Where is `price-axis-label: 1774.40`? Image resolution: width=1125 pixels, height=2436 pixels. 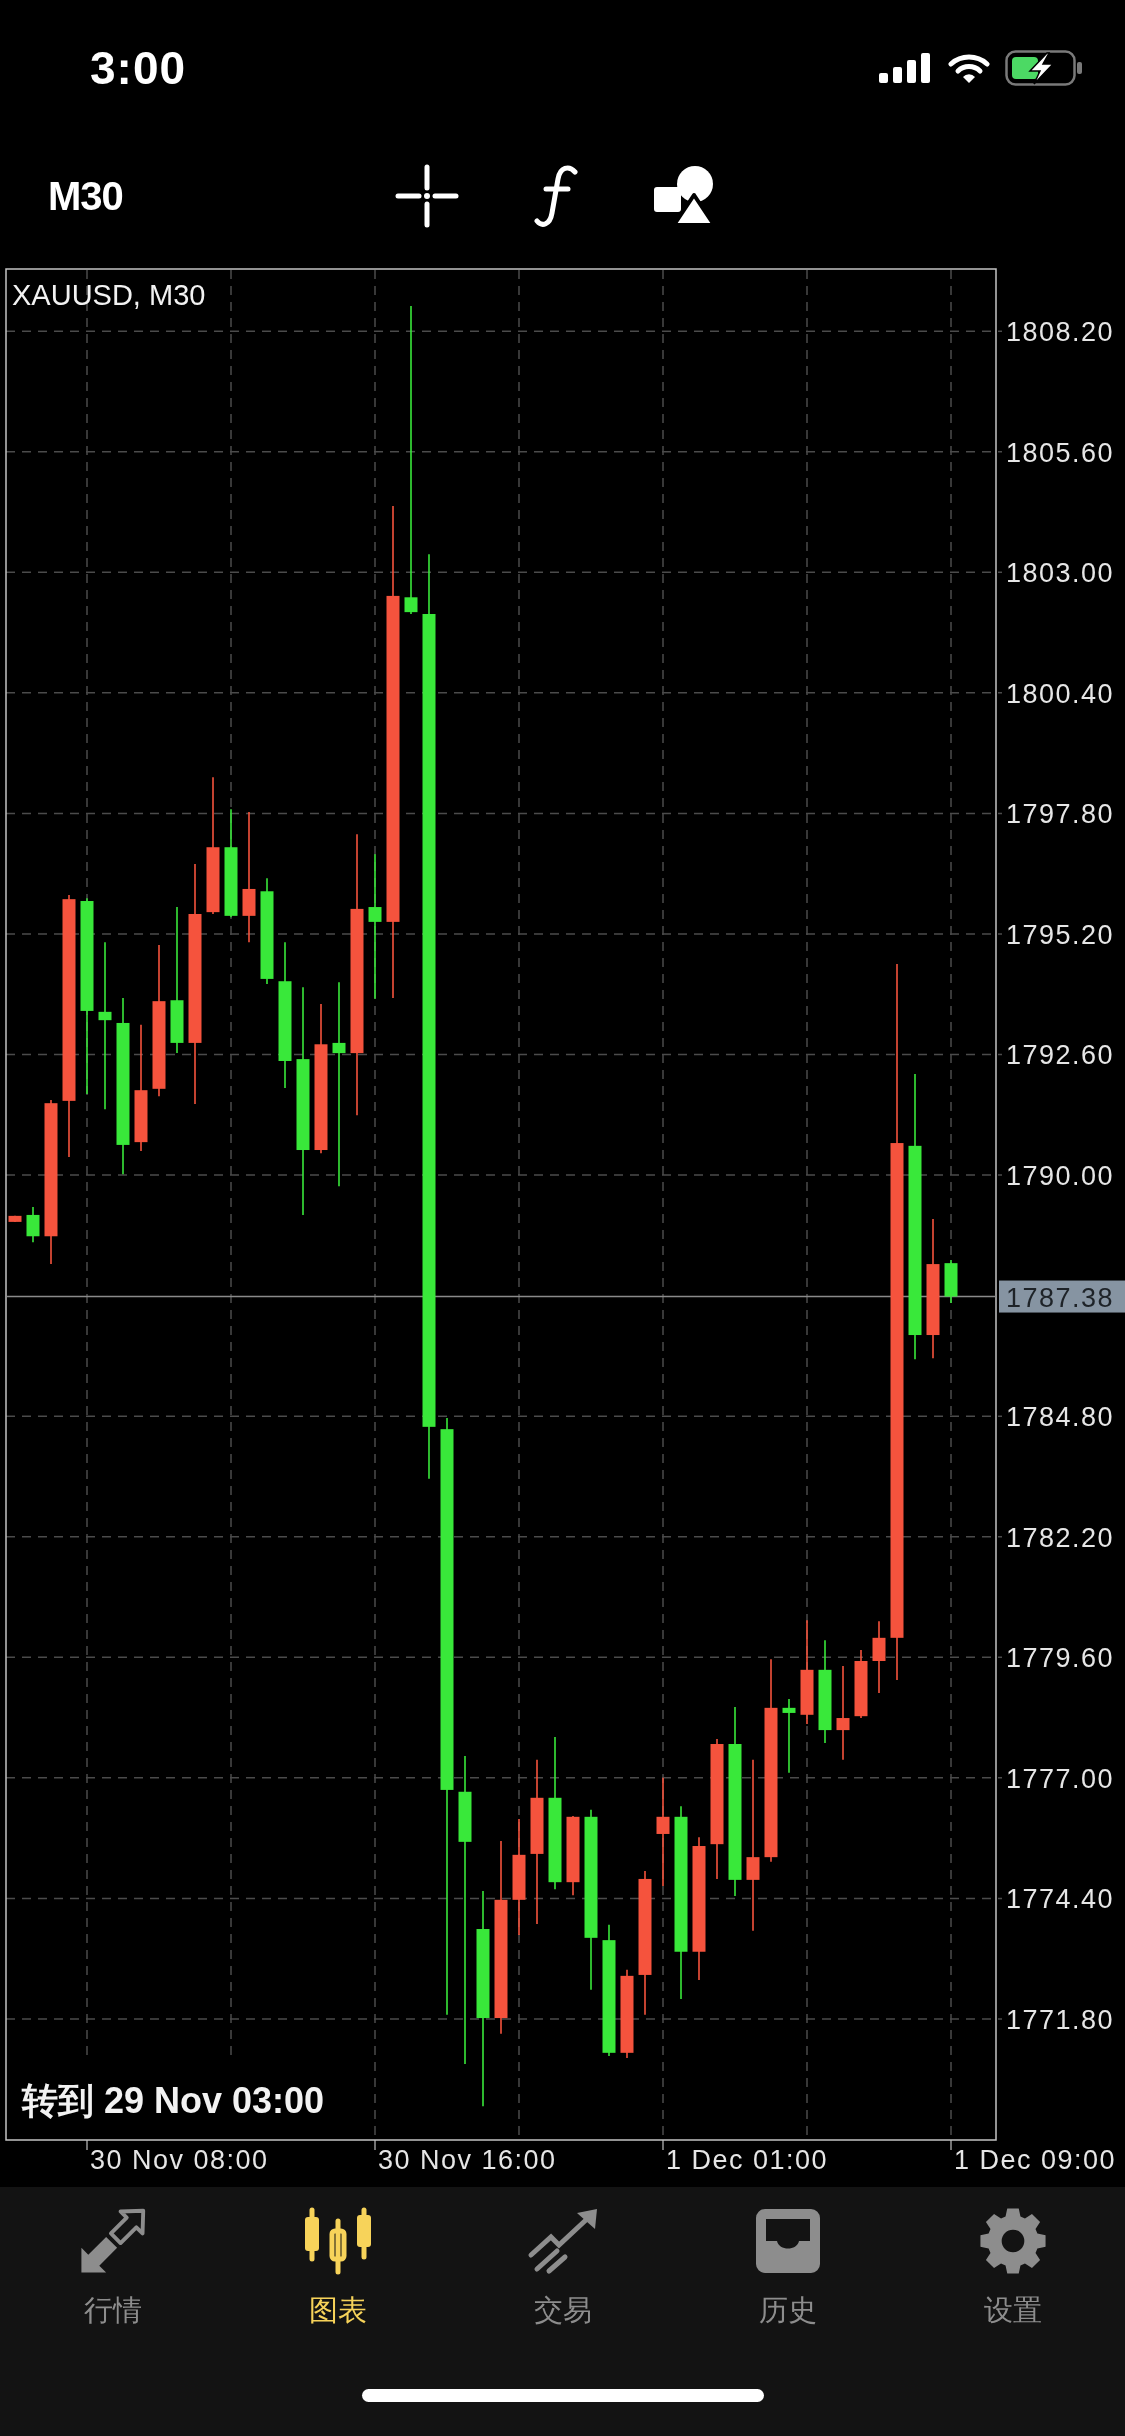 price-axis-label: 1774.40 is located at coordinates (1060, 1899).